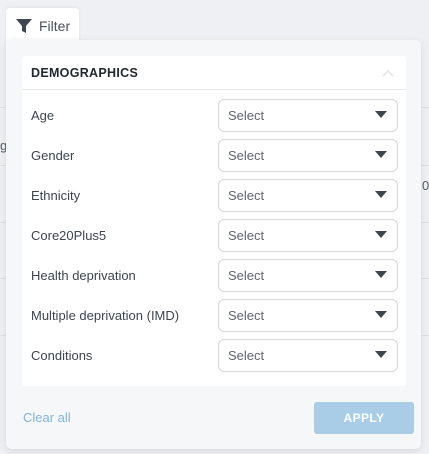 This screenshot has width=429, height=454. Describe the element at coordinates (214, 355) in the screenshot. I see `filter-row-conditions: Conditions Select` at that location.